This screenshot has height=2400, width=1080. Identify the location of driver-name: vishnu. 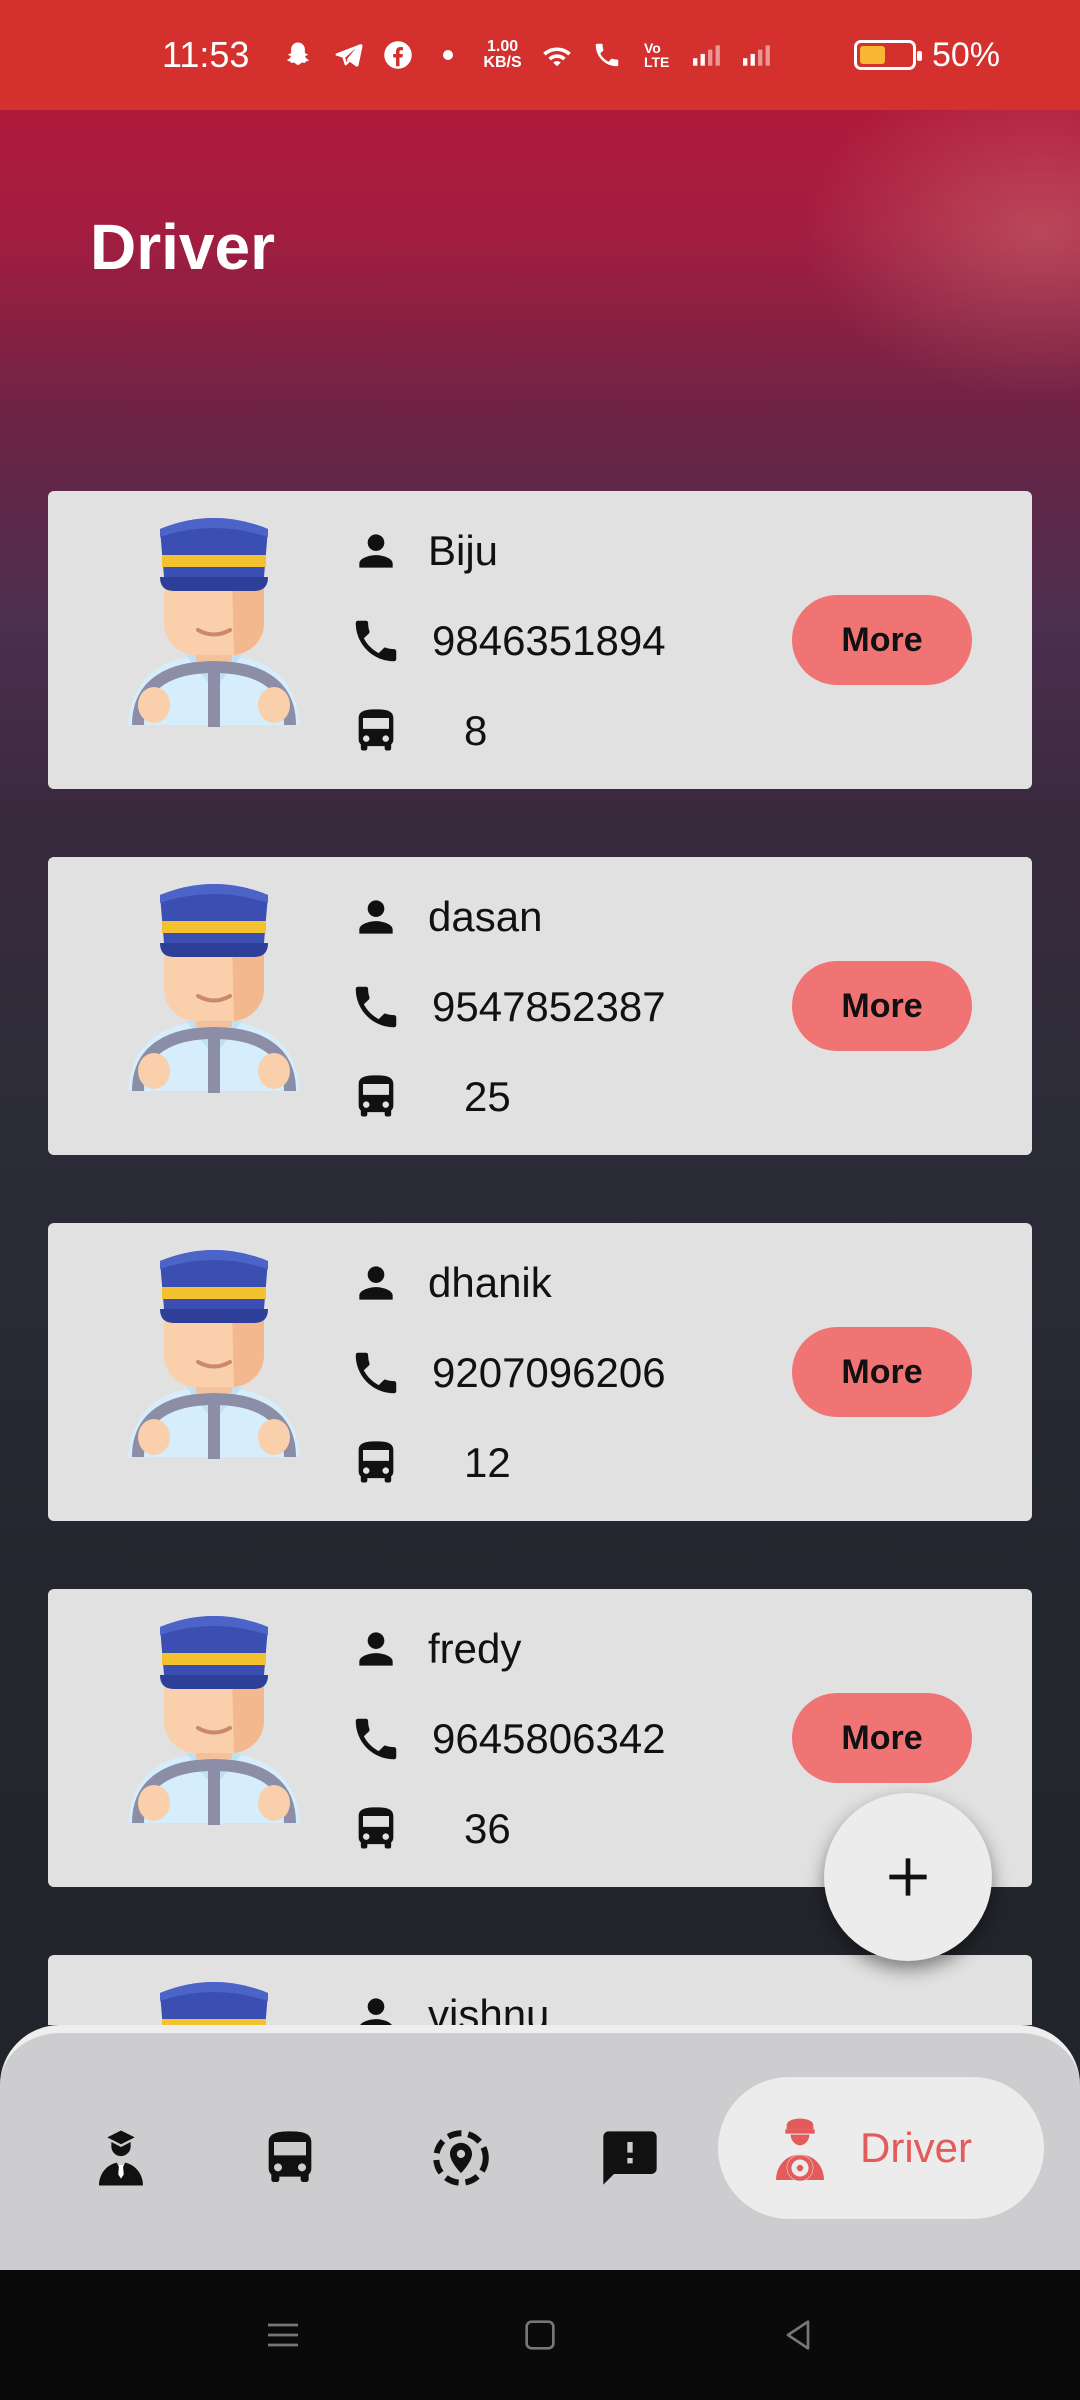
(489, 2008).